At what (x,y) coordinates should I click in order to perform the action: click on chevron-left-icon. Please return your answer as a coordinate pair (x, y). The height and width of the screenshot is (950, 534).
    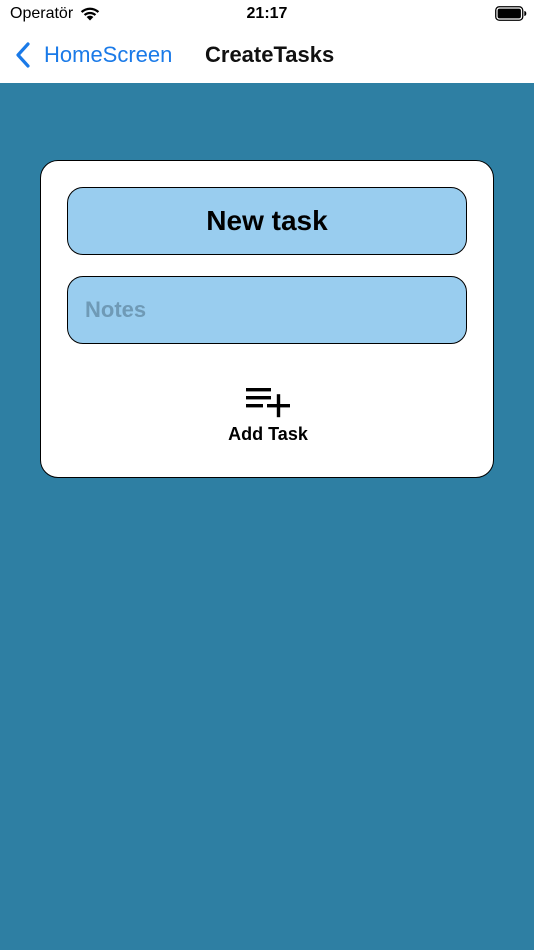
    Looking at the image, I should click on (23, 55).